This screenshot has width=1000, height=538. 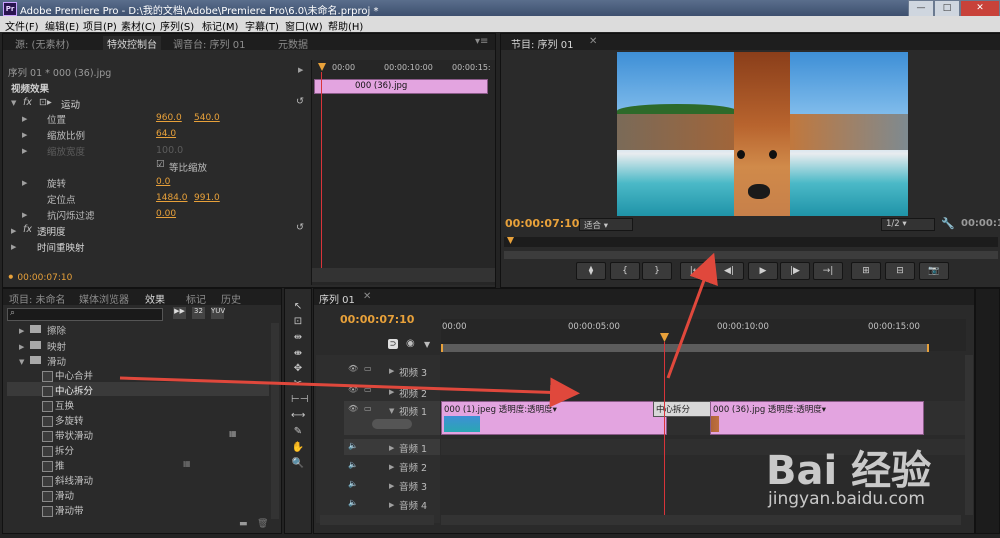 What do you see at coordinates (349, 392) in the screenshot?
I see `arrow-to-timeline` at bounding box center [349, 392].